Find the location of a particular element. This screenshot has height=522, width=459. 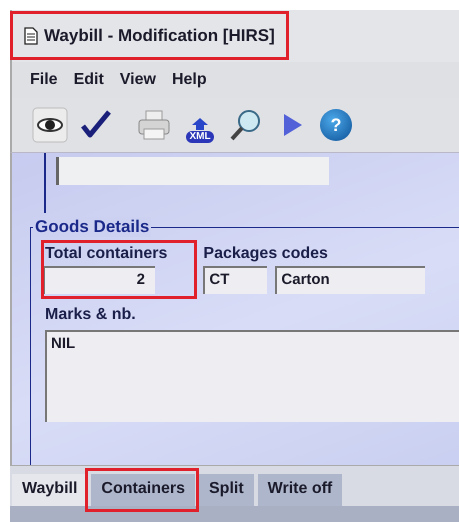

package-code-field: CT is located at coordinates (235, 280).